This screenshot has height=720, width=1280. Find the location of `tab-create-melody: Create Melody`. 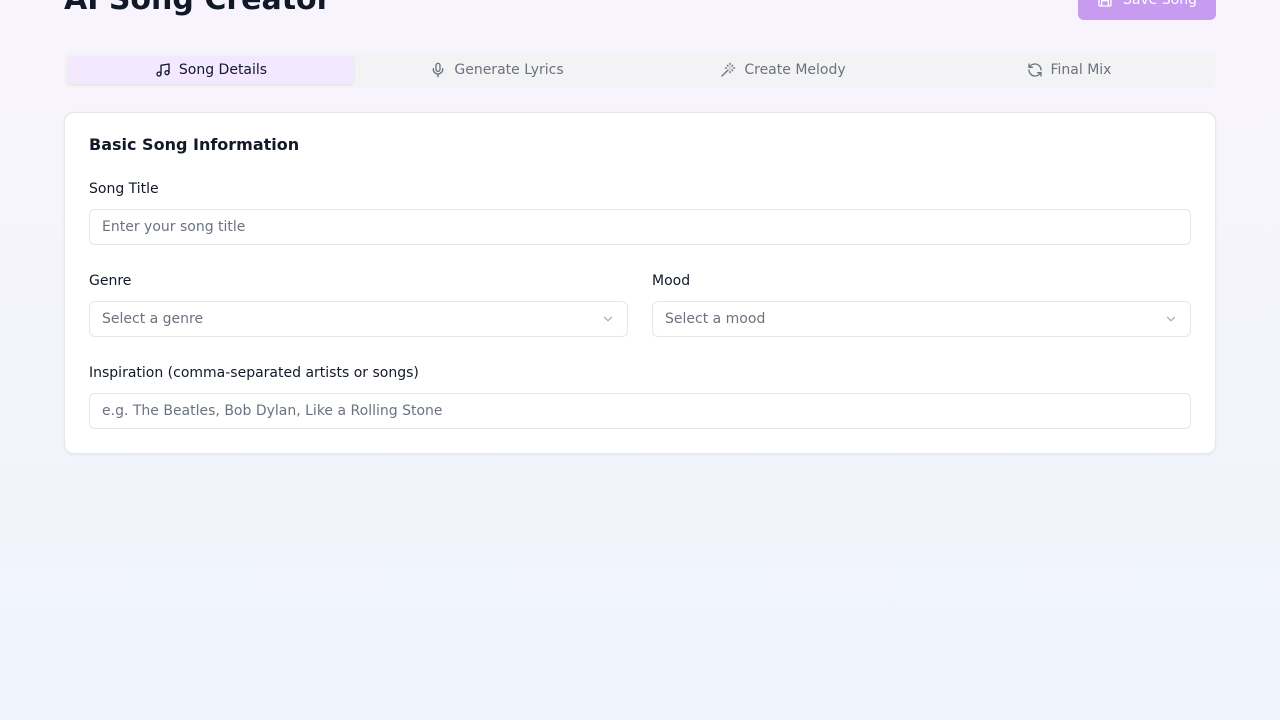

tab-create-melody: Create Melody is located at coordinates (783, 70).